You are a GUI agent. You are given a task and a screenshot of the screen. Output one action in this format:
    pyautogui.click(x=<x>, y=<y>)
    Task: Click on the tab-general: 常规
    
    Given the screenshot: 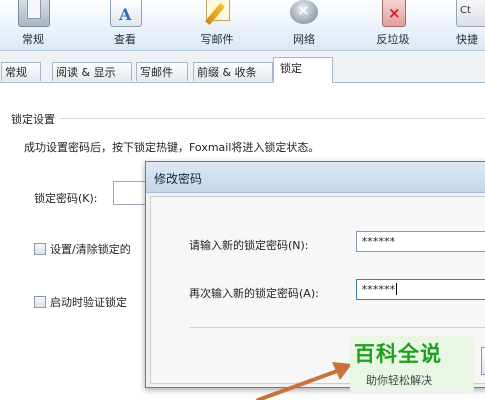 What is the action you would take?
    pyautogui.click(x=21, y=71)
    